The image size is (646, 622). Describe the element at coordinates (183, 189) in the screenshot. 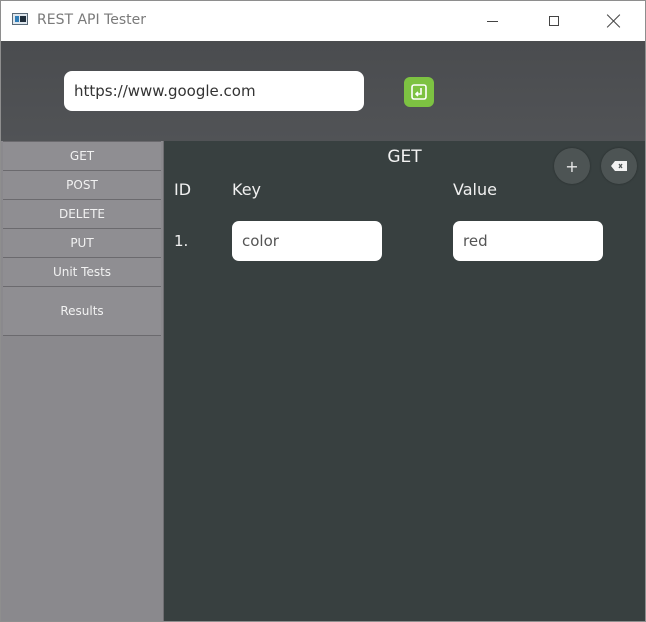

I see `column-header-id: ID` at that location.